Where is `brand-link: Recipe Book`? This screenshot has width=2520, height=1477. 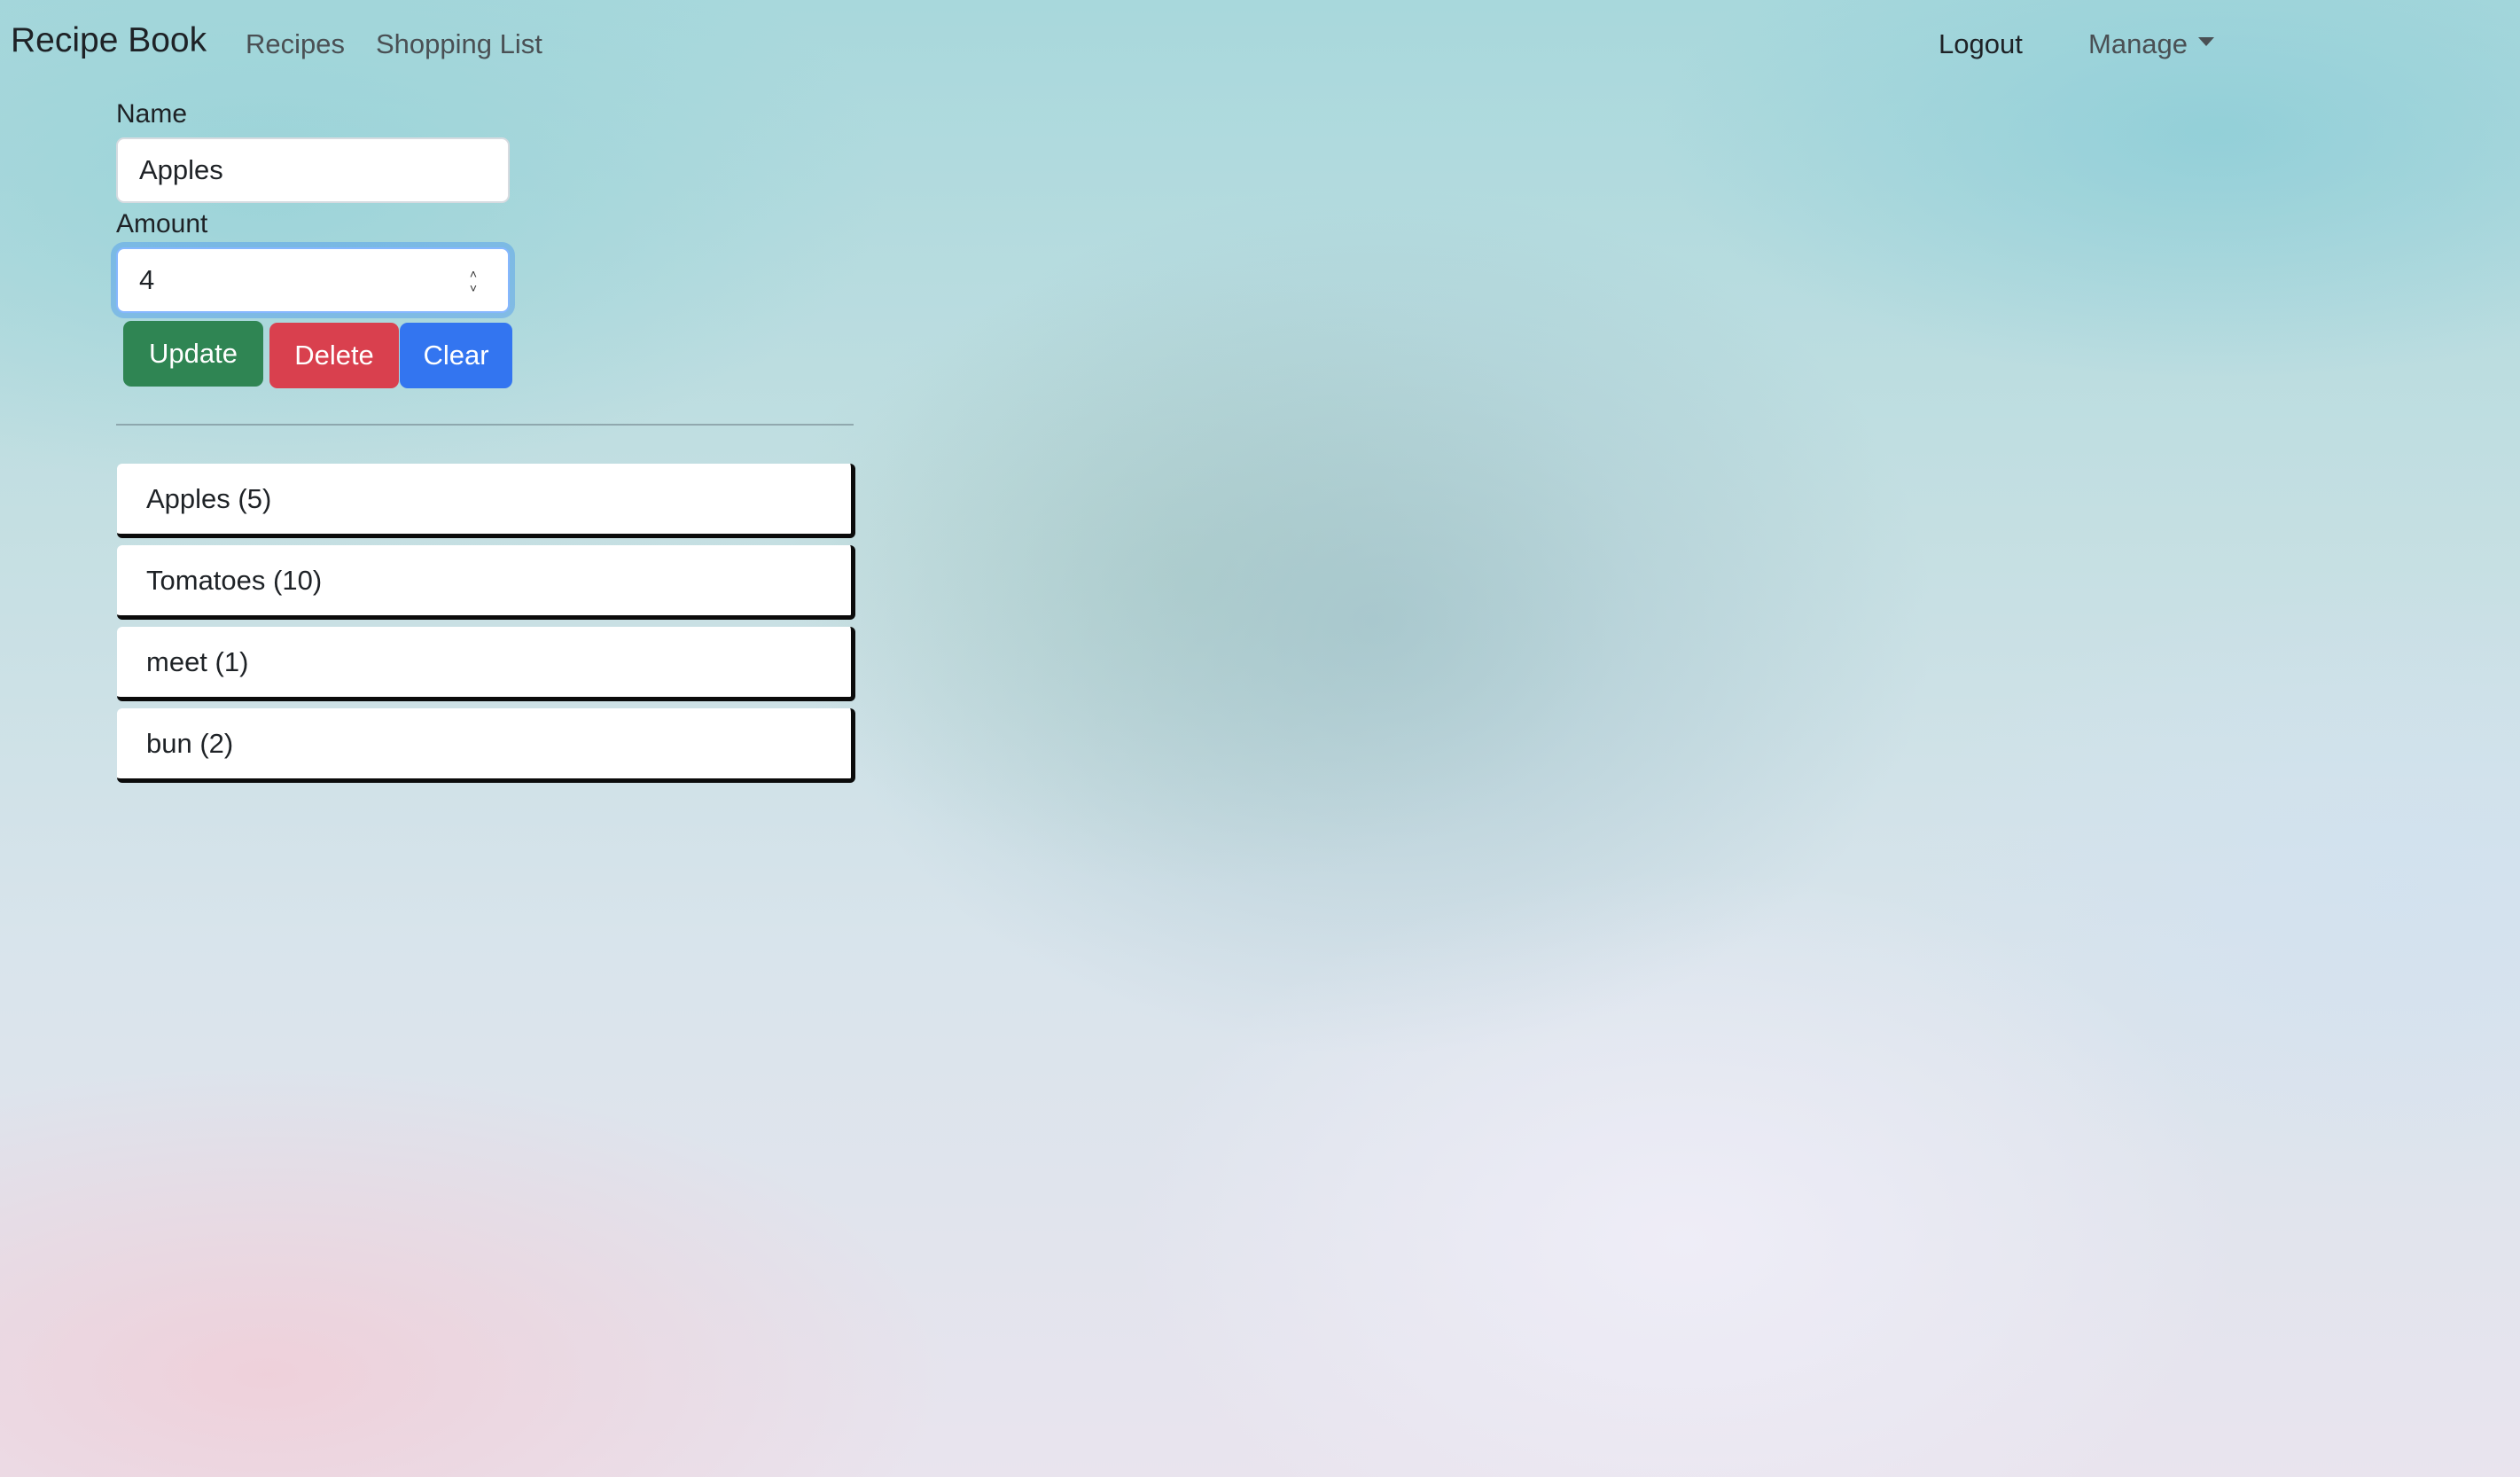
brand-link: Recipe Book is located at coordinates (109, 40).